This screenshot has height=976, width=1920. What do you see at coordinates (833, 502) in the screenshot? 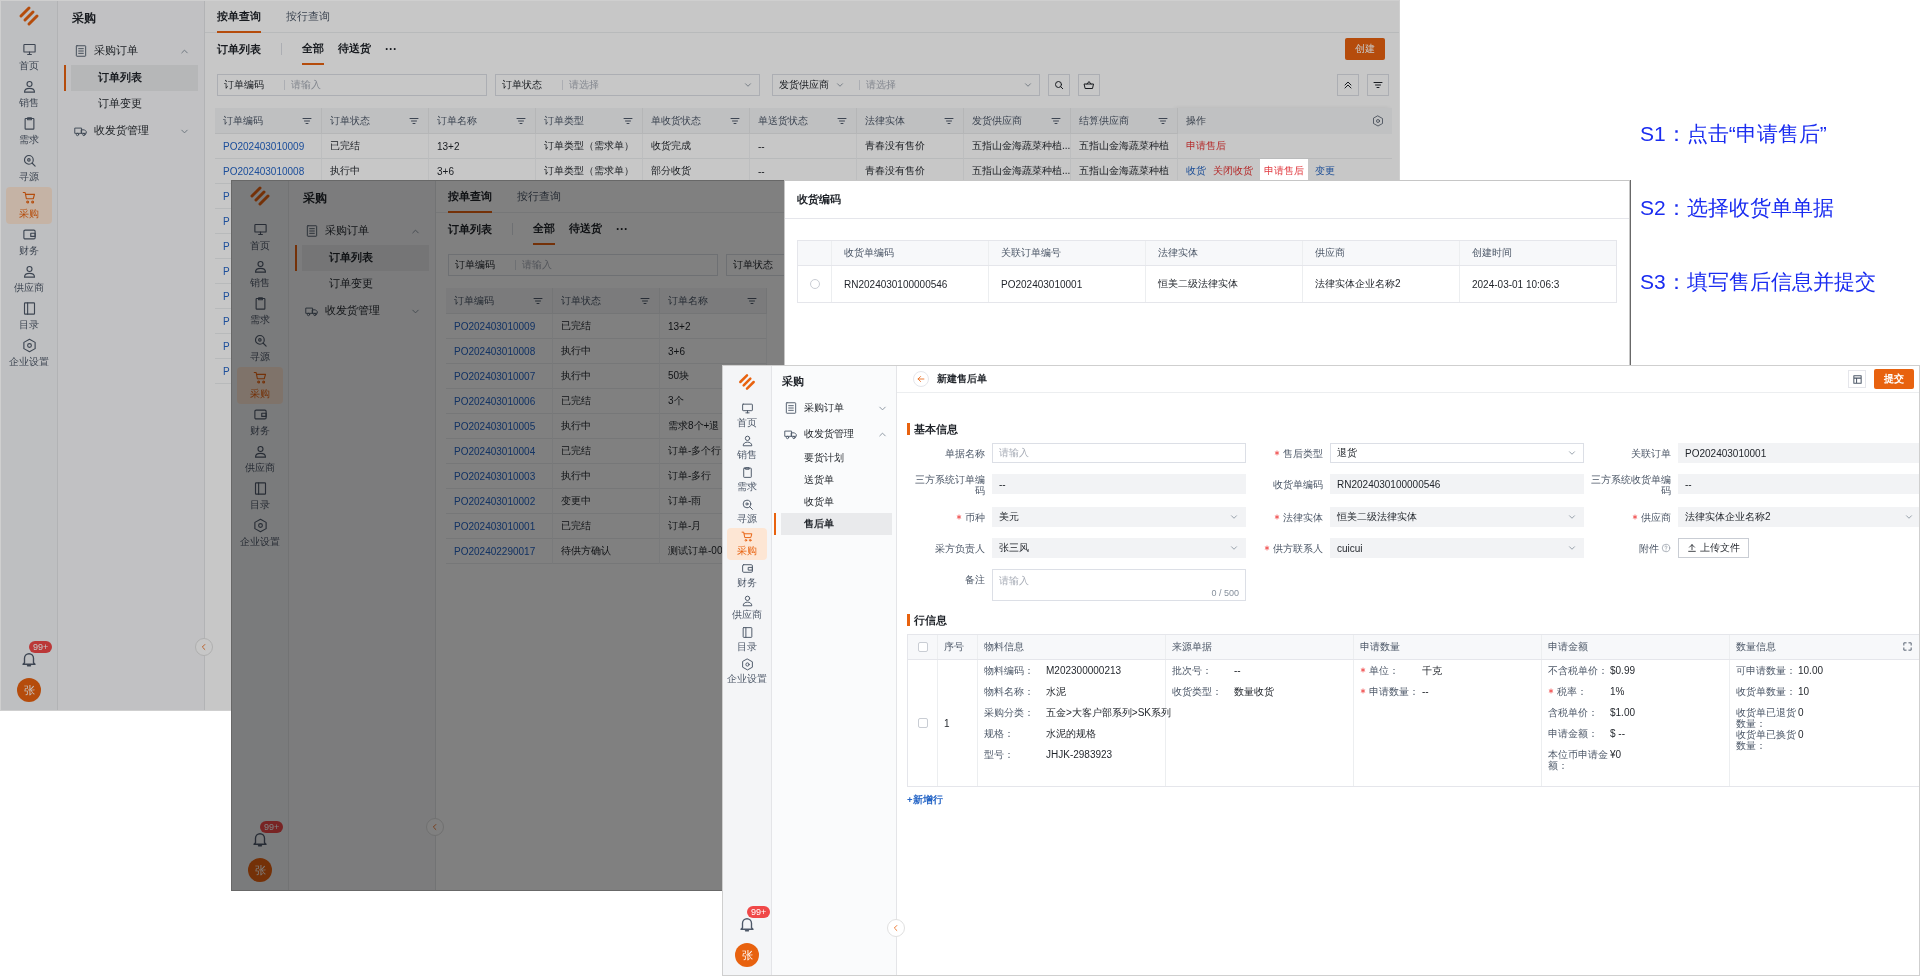
I see `menu-item: 收货单` at bounding box center [833, 502].